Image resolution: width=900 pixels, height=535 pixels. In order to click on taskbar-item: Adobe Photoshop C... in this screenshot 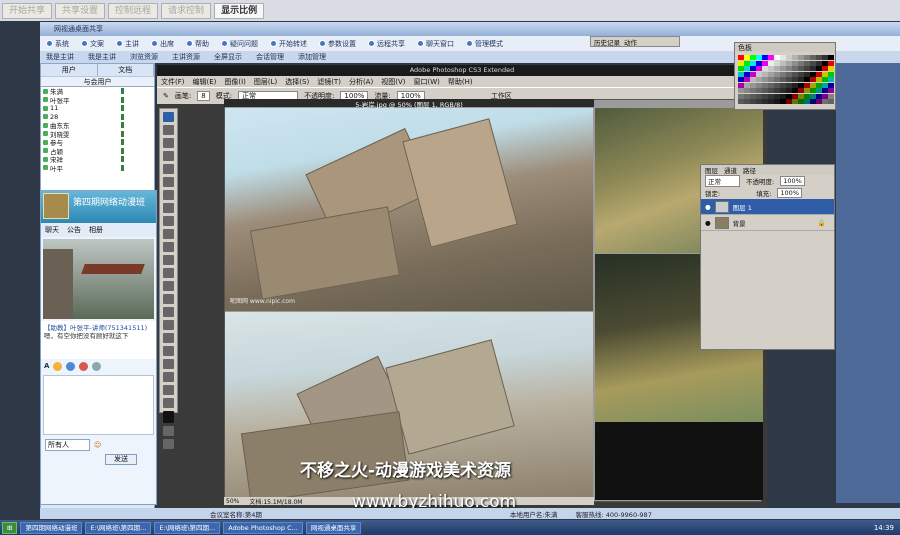, I will do `click(263, 527)`.